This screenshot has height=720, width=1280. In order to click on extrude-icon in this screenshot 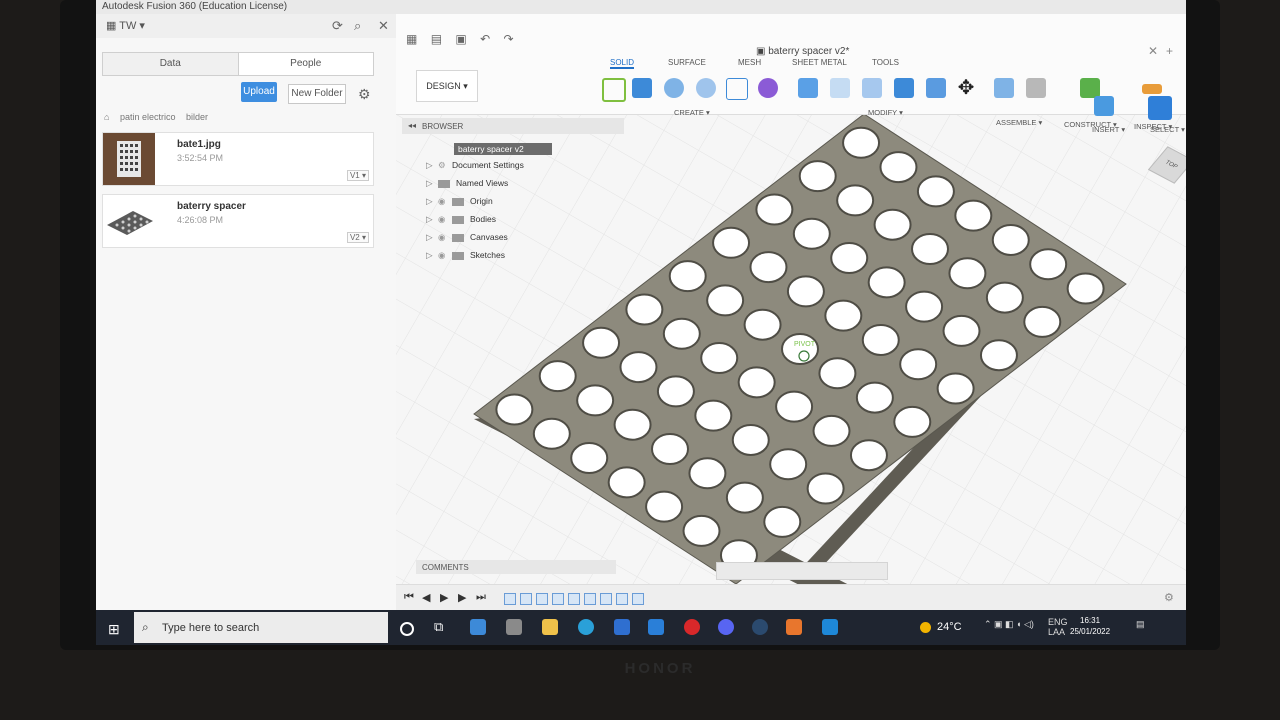, I will do `click(642, 88)`.